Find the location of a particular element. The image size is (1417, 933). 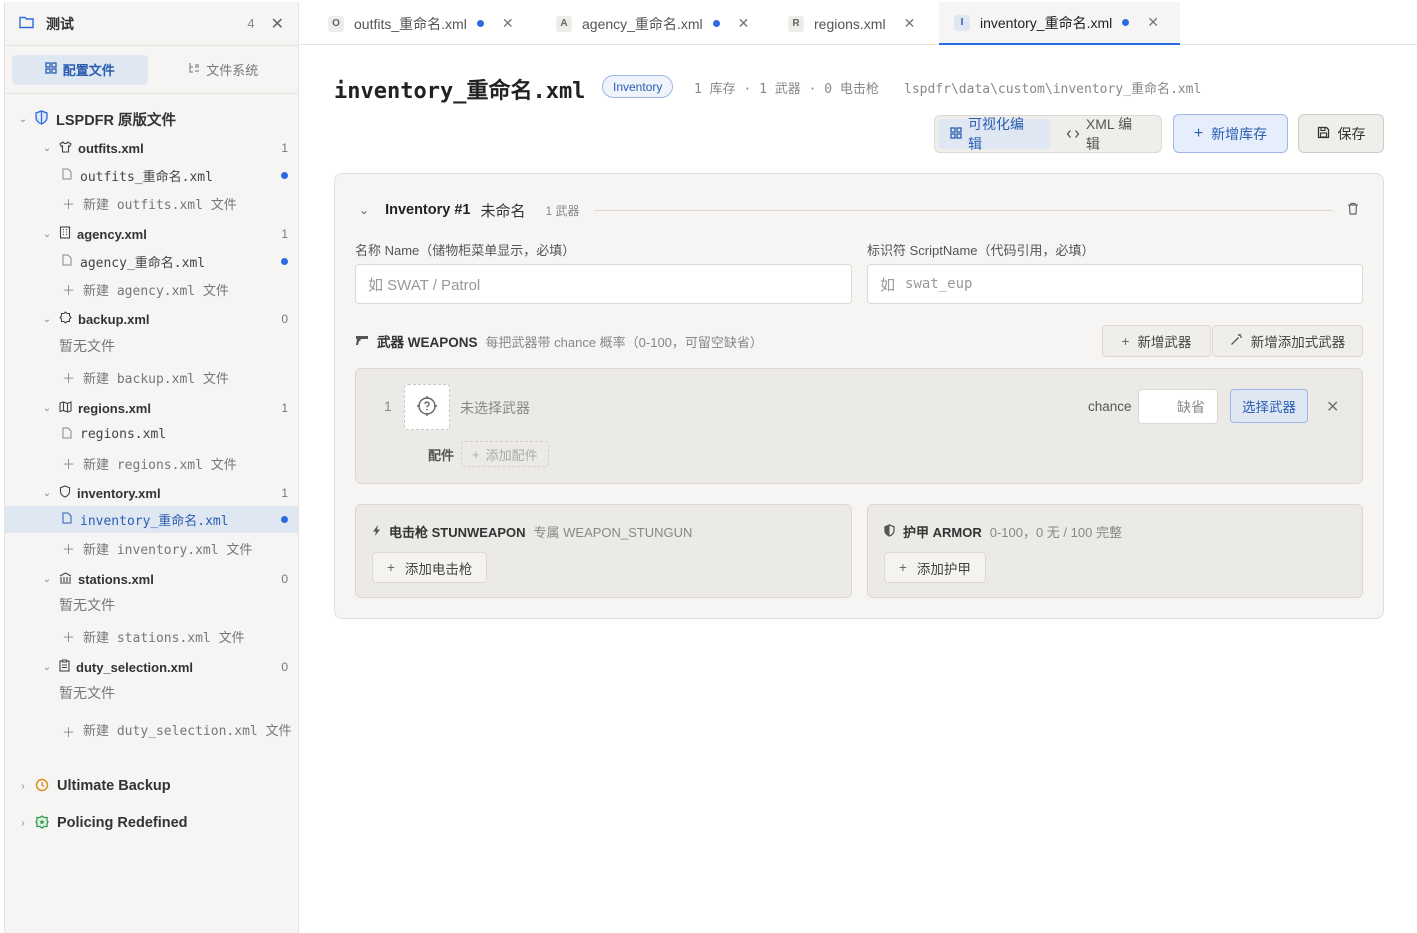

armor-title-label: 护甲 ARMOR is located at coordinates (942, 532).